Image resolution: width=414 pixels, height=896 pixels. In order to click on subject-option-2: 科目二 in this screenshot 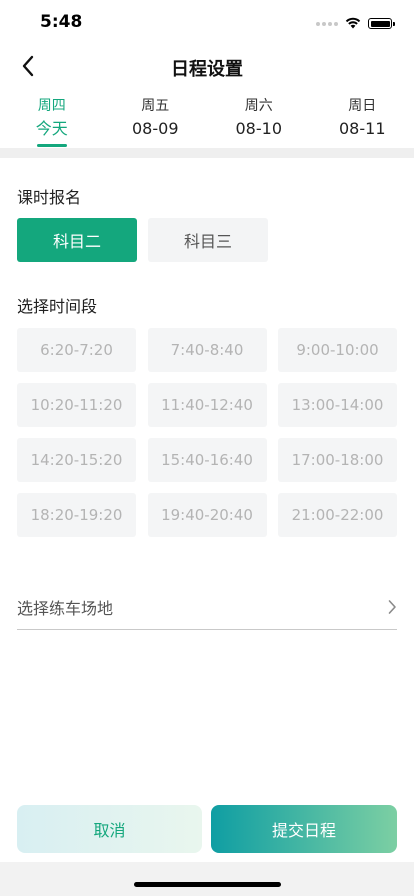, I will do `click(77, 240)`.